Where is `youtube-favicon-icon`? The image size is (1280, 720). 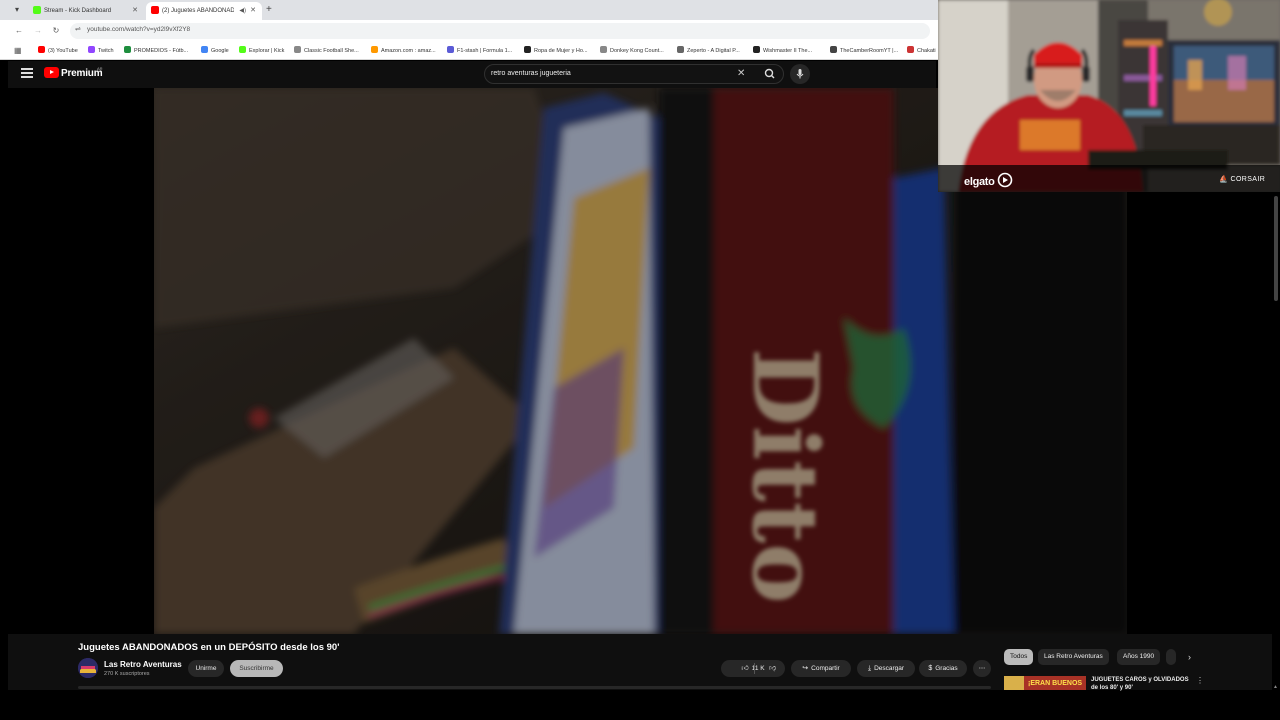 youtube-favicon-icon is located at coordinates (155, 10).